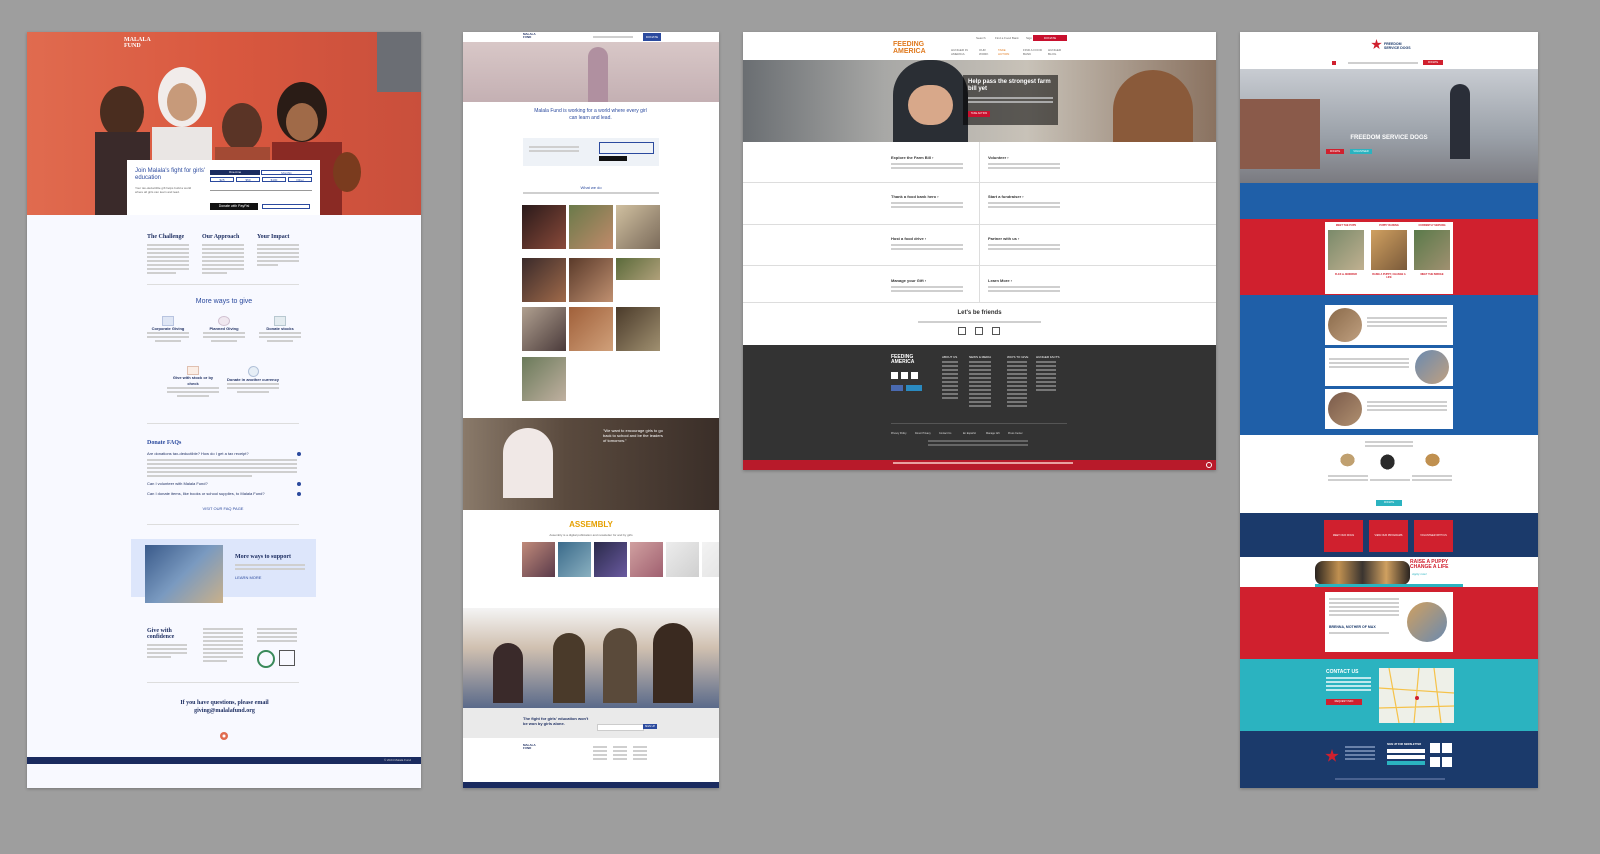 Image resolution: width=1600 pixels, height=854 pixels. What do you see at coordinates (904, 375) in the screenshot?
I see `footer-twitter-icon` at bounding box center [904, 375].